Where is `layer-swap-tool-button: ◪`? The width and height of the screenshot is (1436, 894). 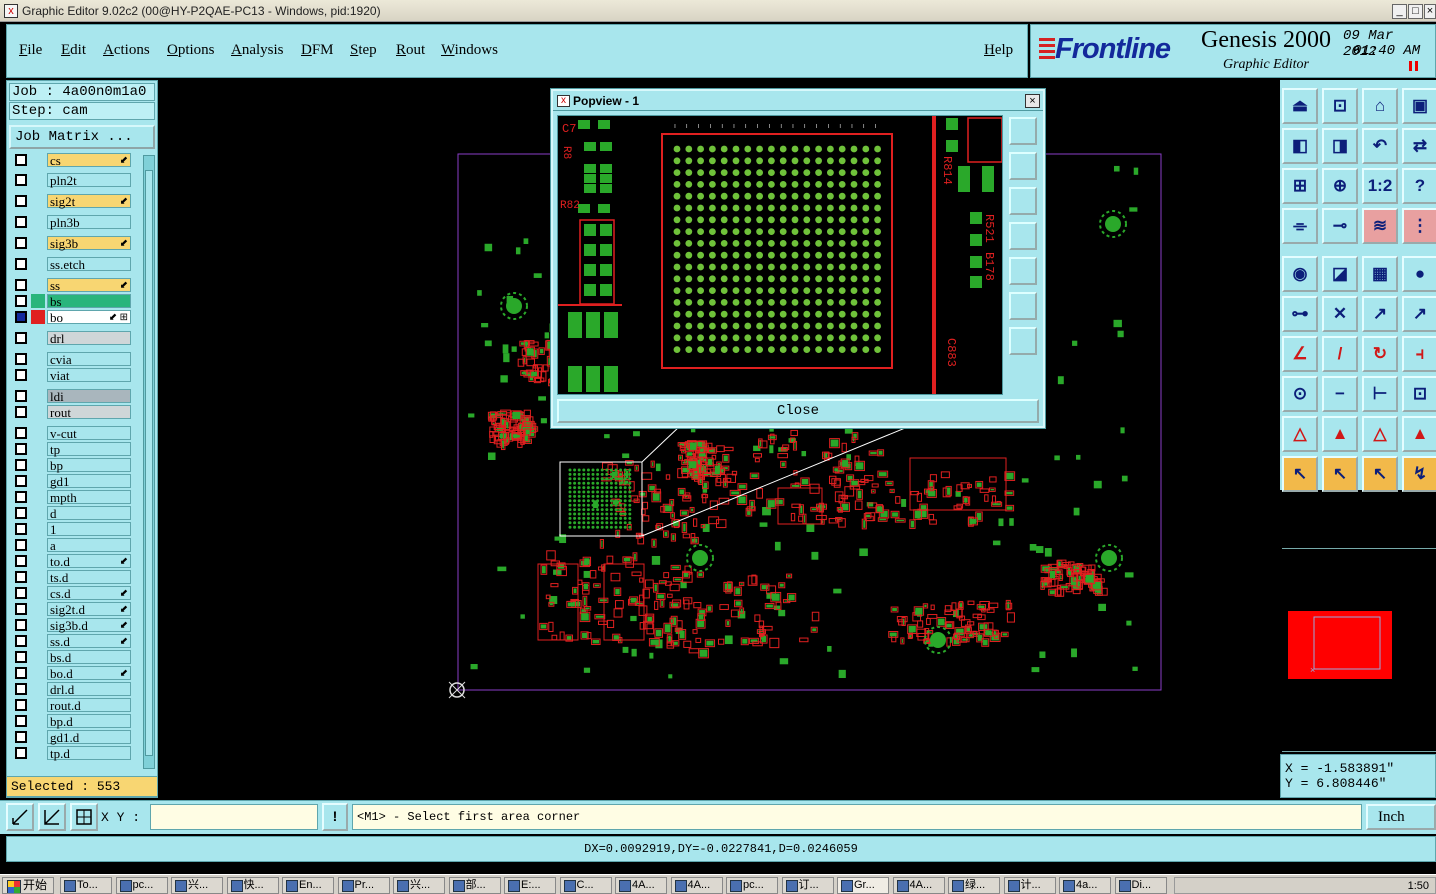 layer-swap-tool-button: ◪ is located at coordinates (1340, 274).